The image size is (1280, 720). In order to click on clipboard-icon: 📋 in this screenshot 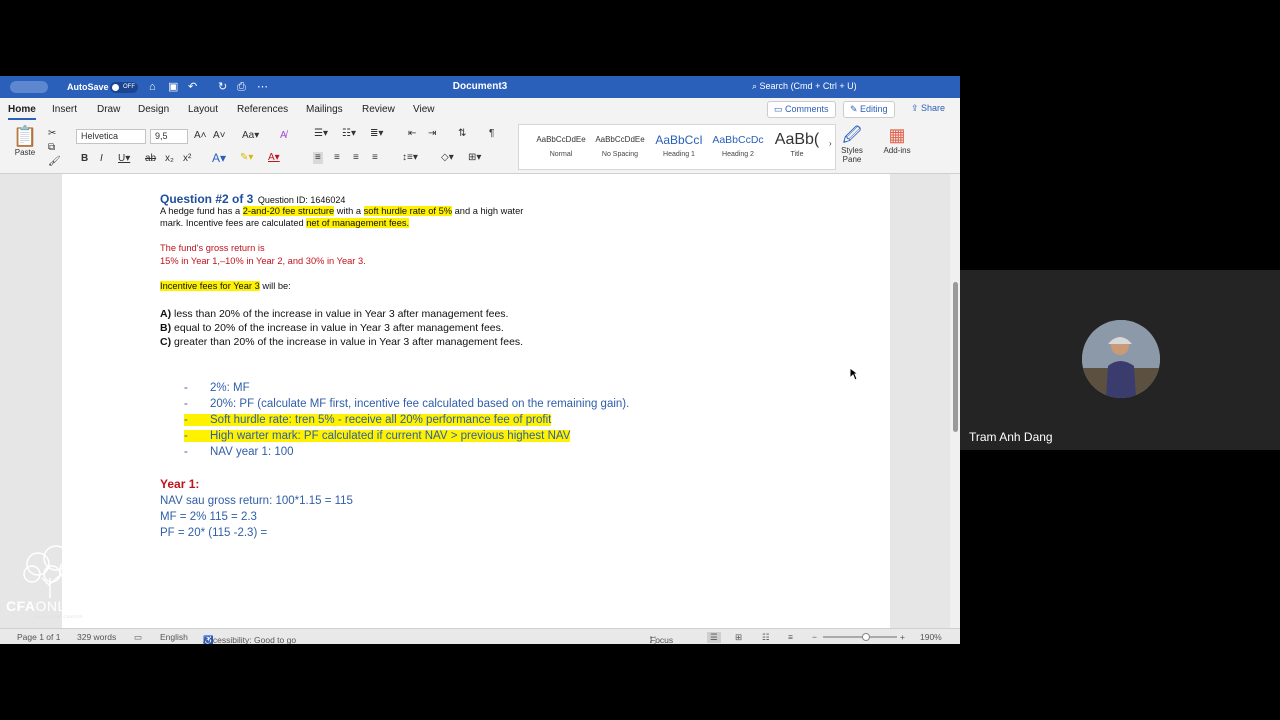, I will do `click(25, 137)`.